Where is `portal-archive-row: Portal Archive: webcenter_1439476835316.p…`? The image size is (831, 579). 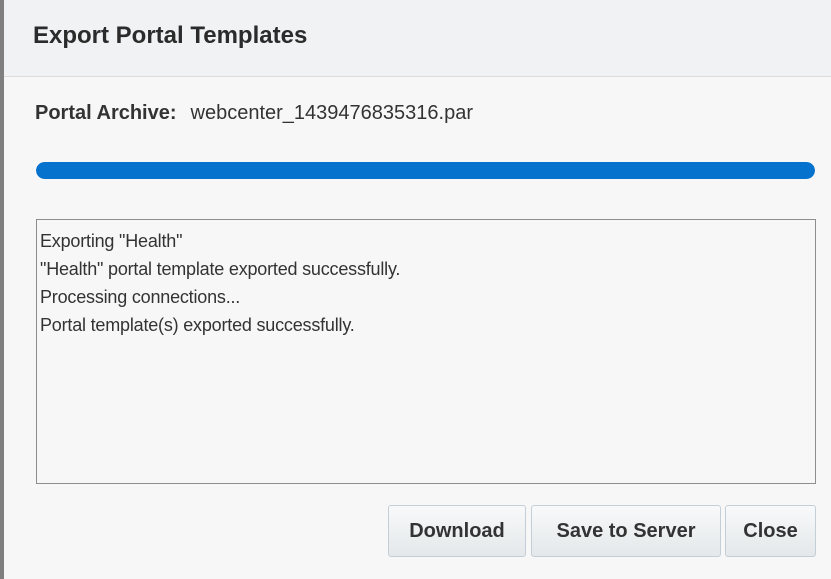 portal-archive-row: Portal Archive: webcenter_1439476835316.p… is located at coordinates (254, 113).